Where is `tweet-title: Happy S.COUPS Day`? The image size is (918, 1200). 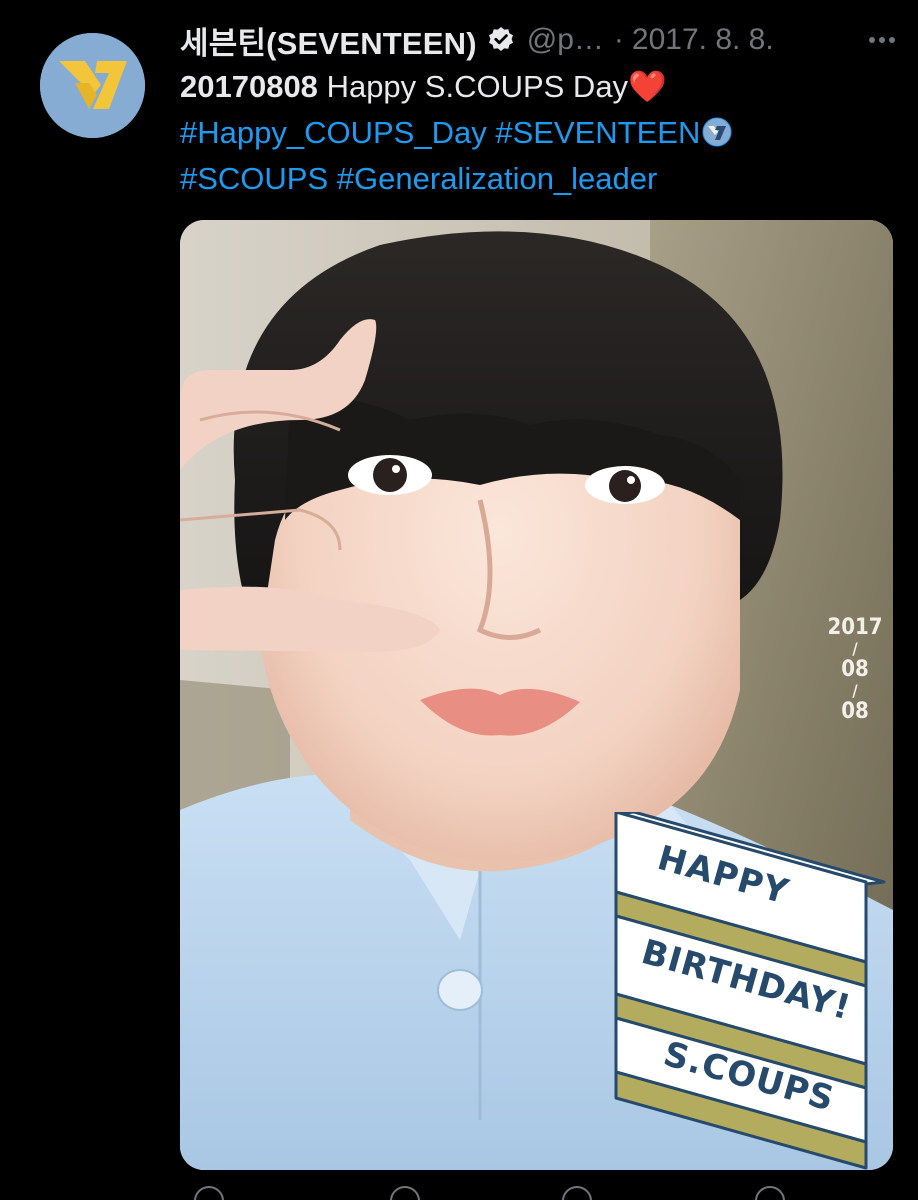 tweet-title: Happy S.COUPS Day is located at coordinates (477, 86).